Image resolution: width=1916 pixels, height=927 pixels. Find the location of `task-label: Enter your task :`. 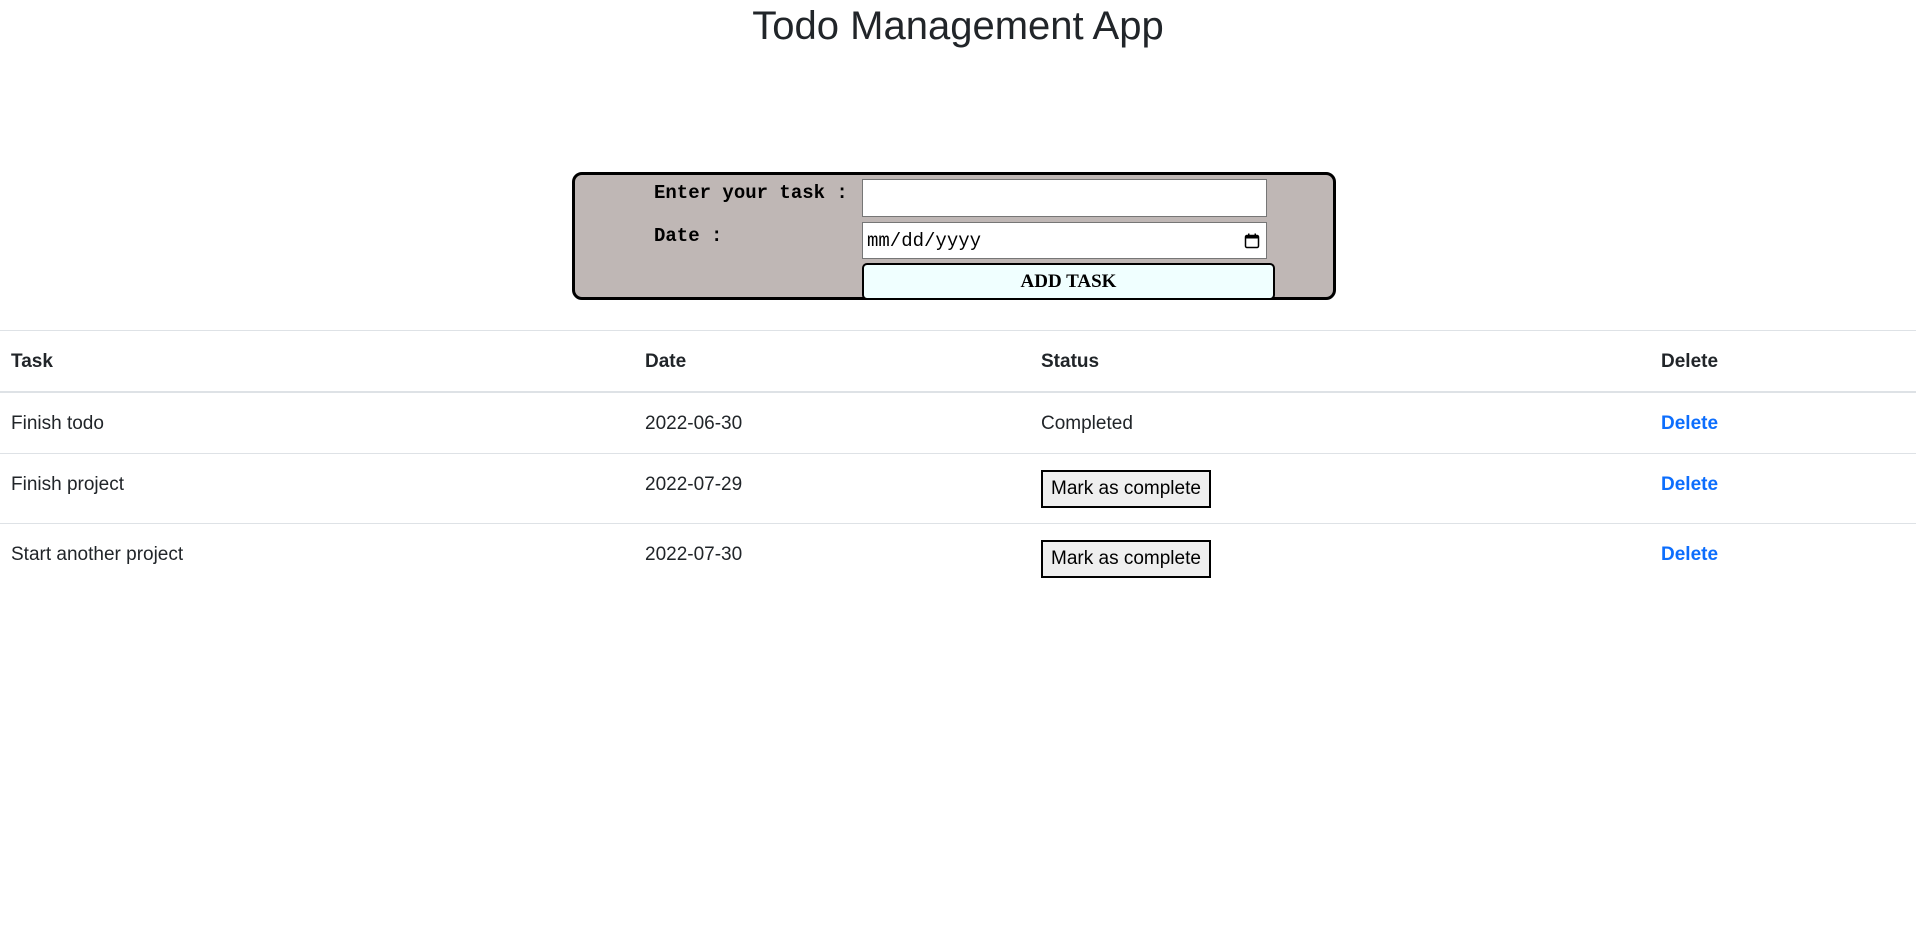

task-label: Enter your task : is located at coordinates (751, 193).